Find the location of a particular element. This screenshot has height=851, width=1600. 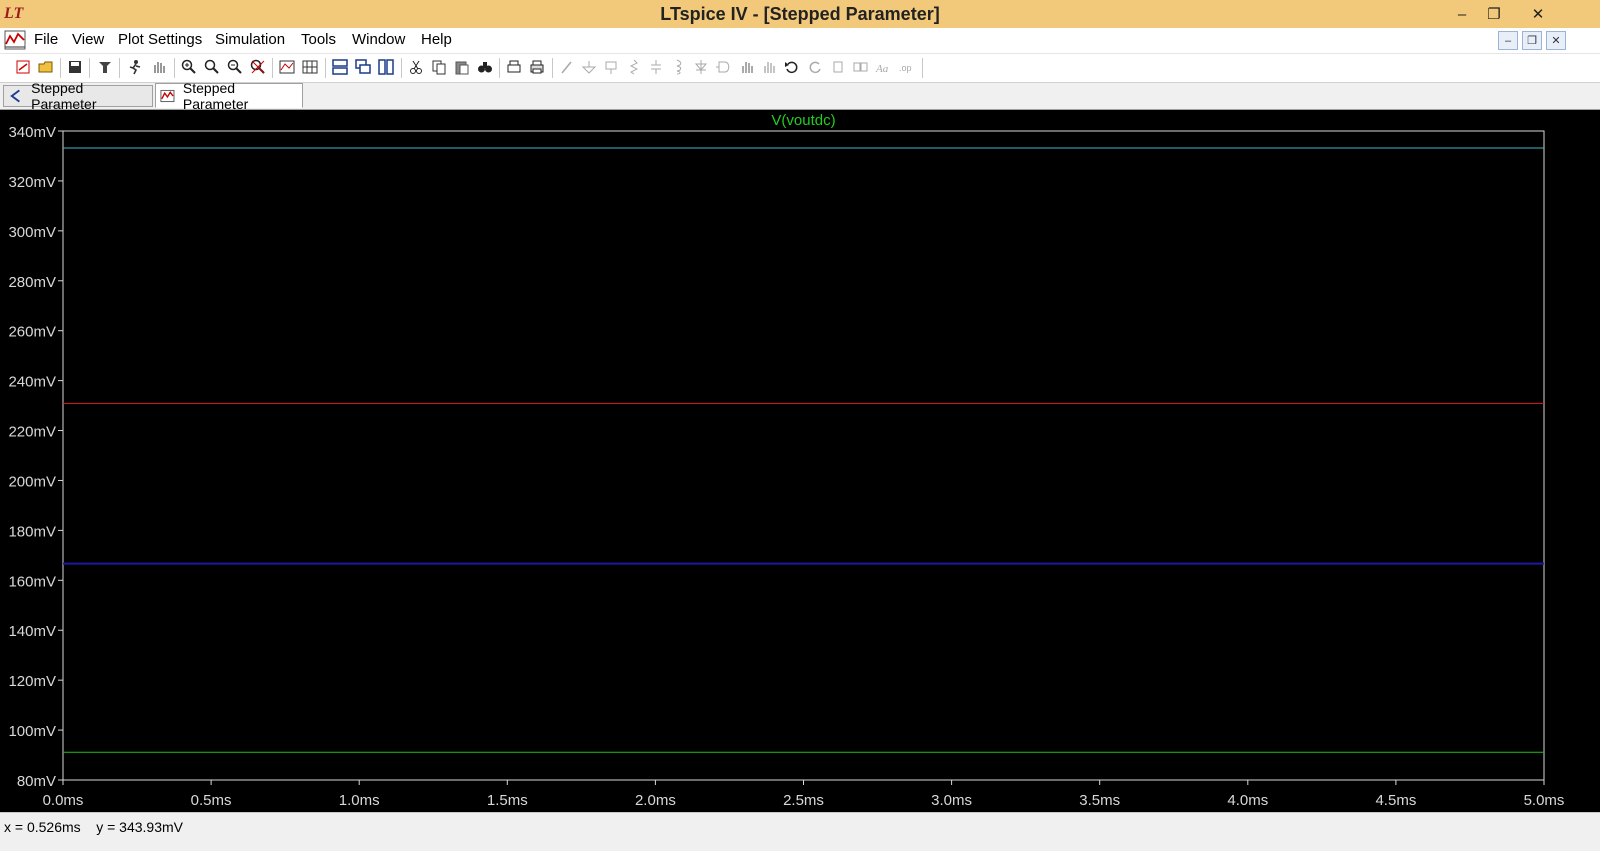

svg-text: .op is located at coordinates (905, 68).